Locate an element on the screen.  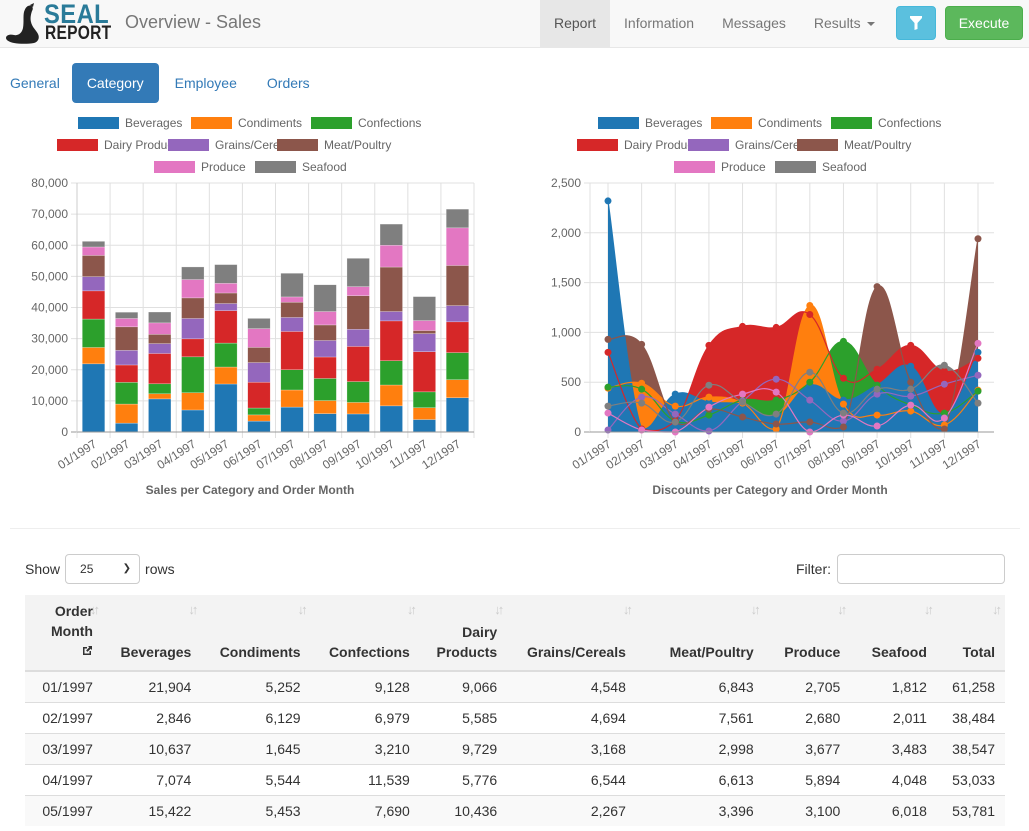
nav-item-information: Information is located at coordinates (659, 24).